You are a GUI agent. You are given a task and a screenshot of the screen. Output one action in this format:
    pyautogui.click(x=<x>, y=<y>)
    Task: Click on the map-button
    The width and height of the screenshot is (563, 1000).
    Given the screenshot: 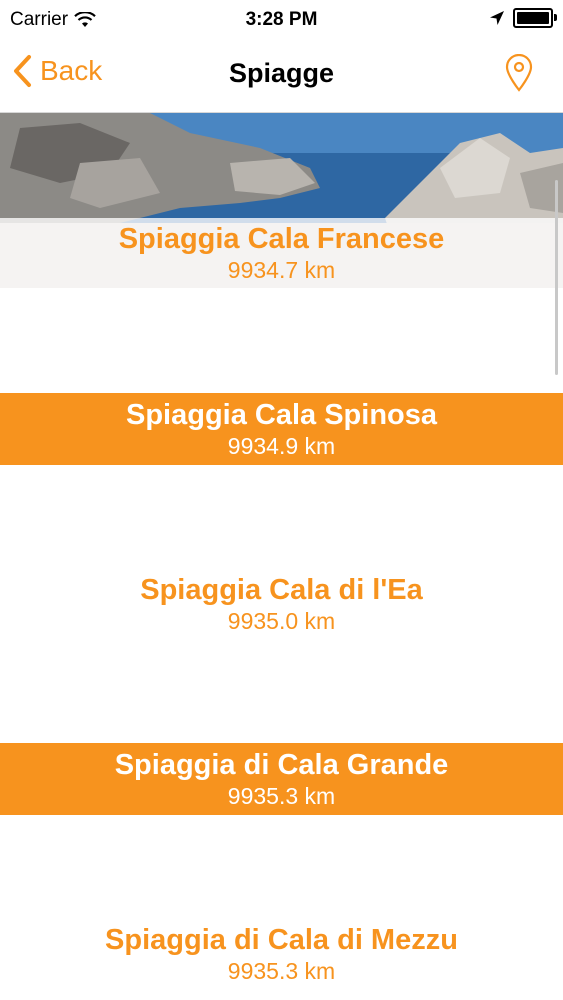 What is the action you would take?
    pyautogui.click(x=519, y=75)
    